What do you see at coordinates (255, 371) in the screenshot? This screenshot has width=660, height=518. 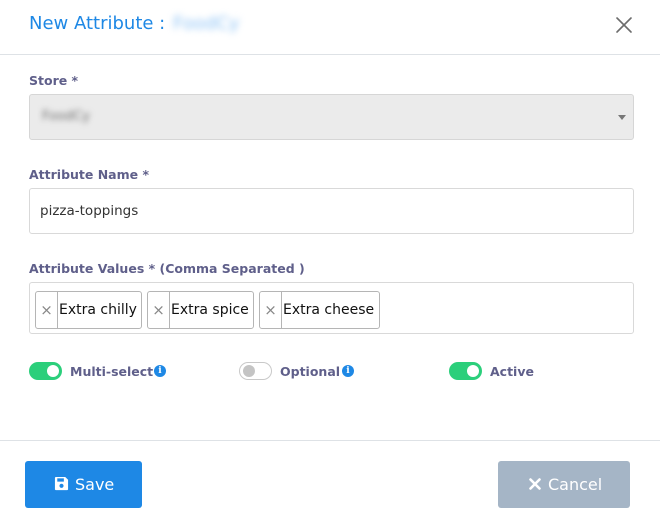 I see `optional-toggle` at bounding box center [255, 371].